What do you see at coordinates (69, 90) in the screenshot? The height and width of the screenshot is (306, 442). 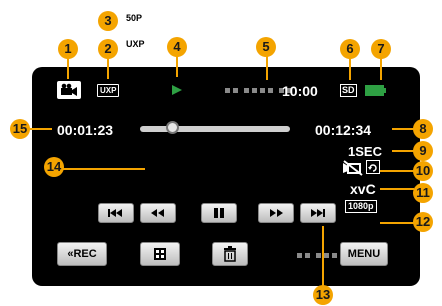 I see `video-mode-icon` at bounding box center [69, 90].